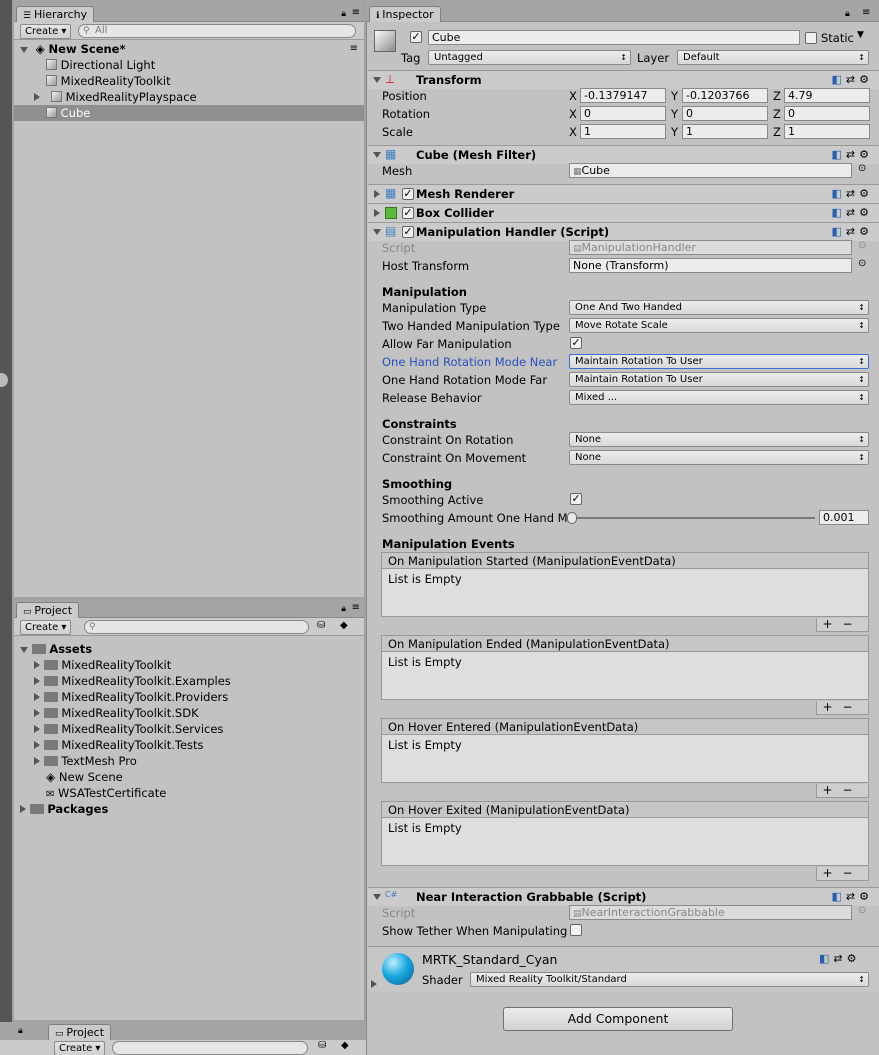  What do you see at coordinates (693, 518) in the screenshot?
I see `smoothing-slider-track` at bounding box center [693, 518].